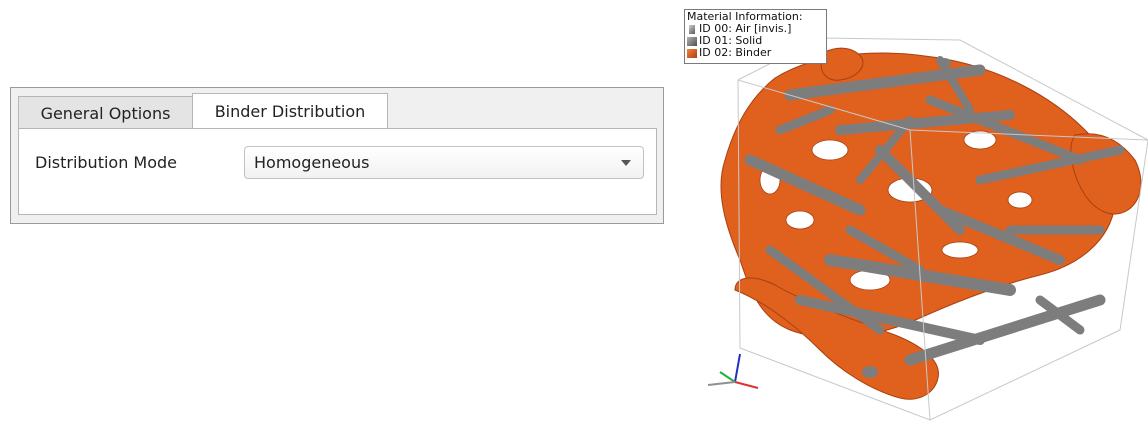 This screenshot has width=1148, height=421. I want to click on tab-binder-distribution-label: Binder Distribution, so click(290, 111).